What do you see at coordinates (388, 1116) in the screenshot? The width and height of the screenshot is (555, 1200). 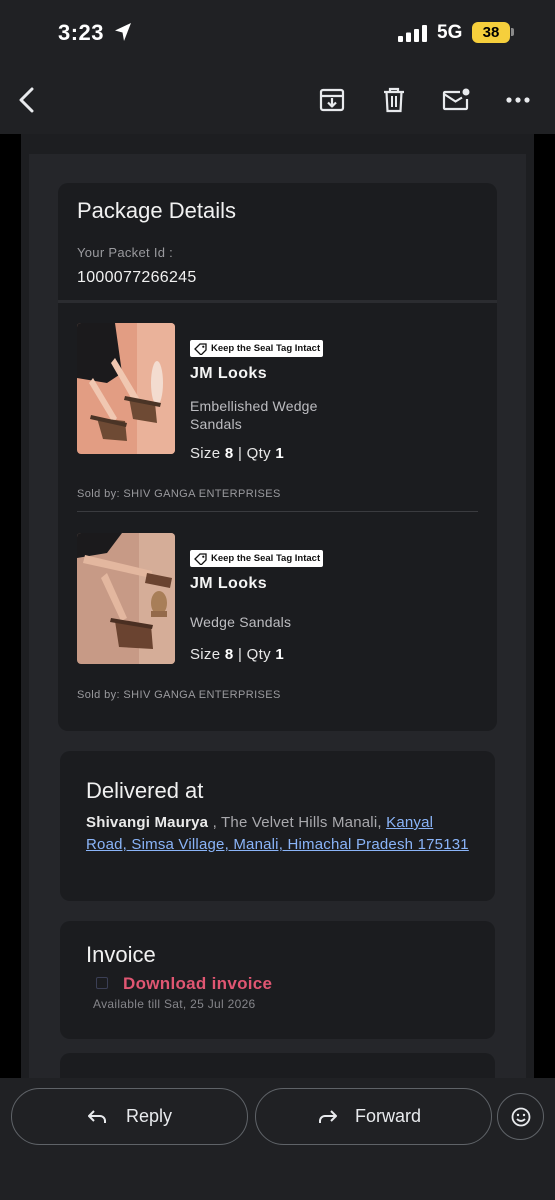 I see `forward-label: Forward` at bounding box center [388, 1116].